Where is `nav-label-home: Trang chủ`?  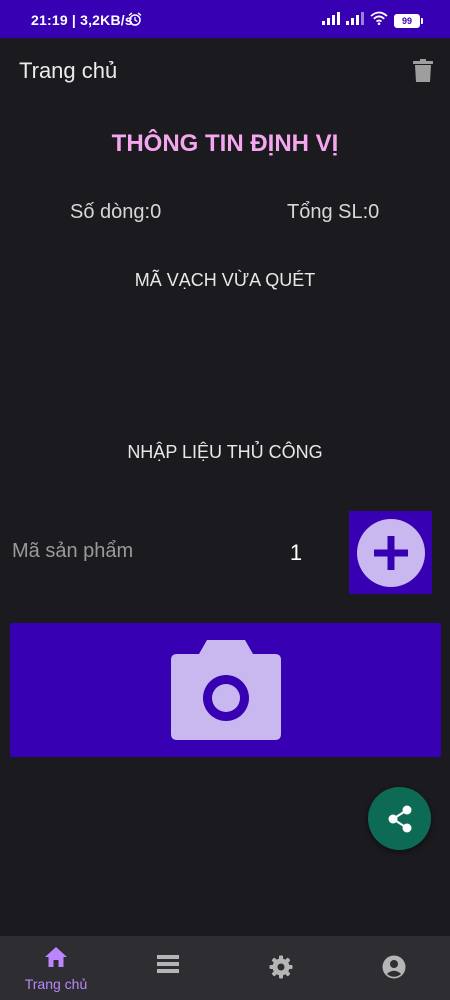
nav-label-home: Trang chủ is located at coordinates (56, 984).